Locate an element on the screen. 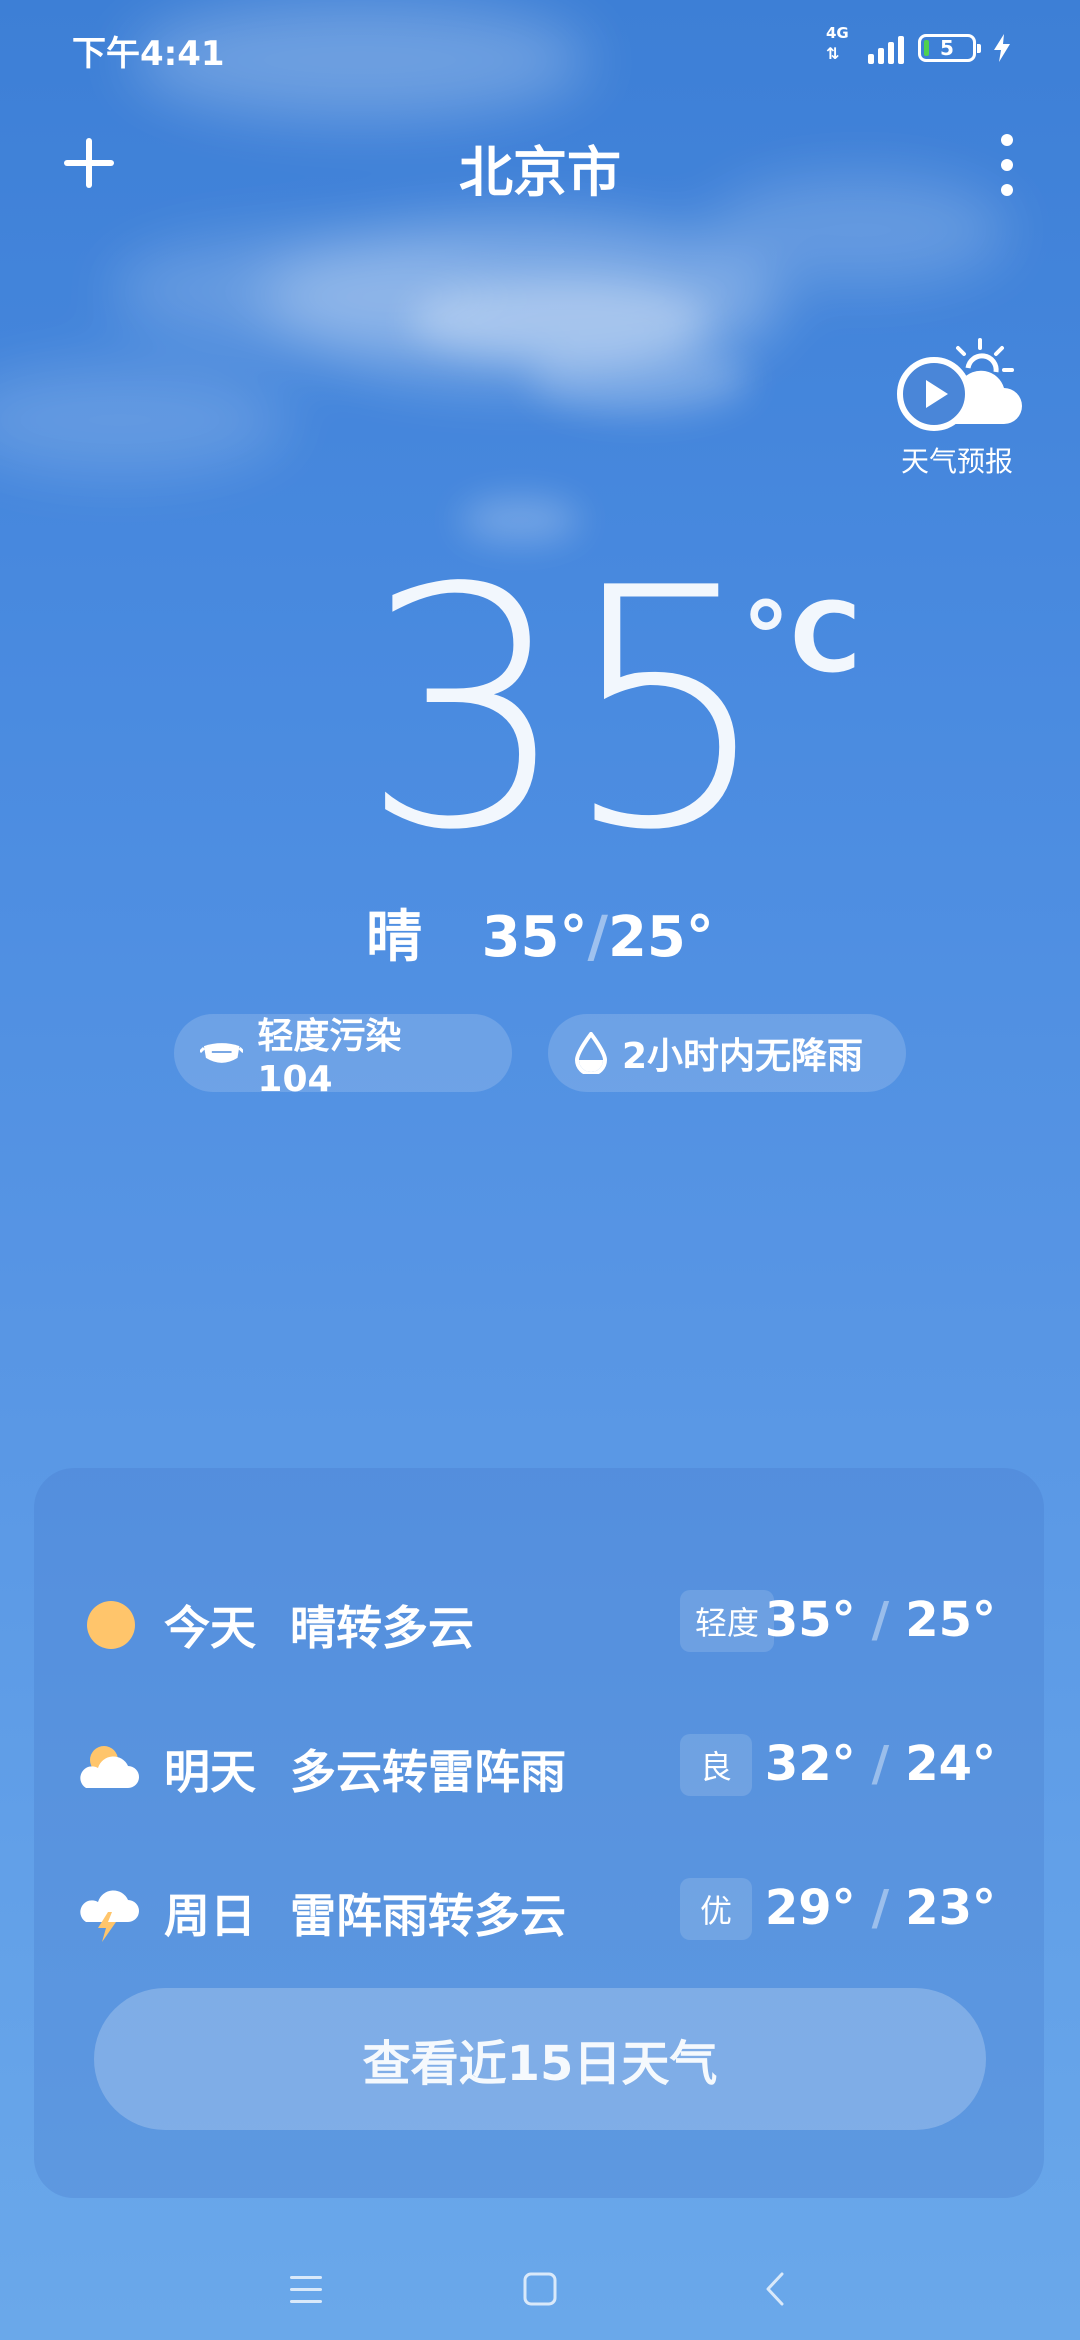  forecast-condition: 多云转雷阵雨 is located at coordinates (428, 1772).